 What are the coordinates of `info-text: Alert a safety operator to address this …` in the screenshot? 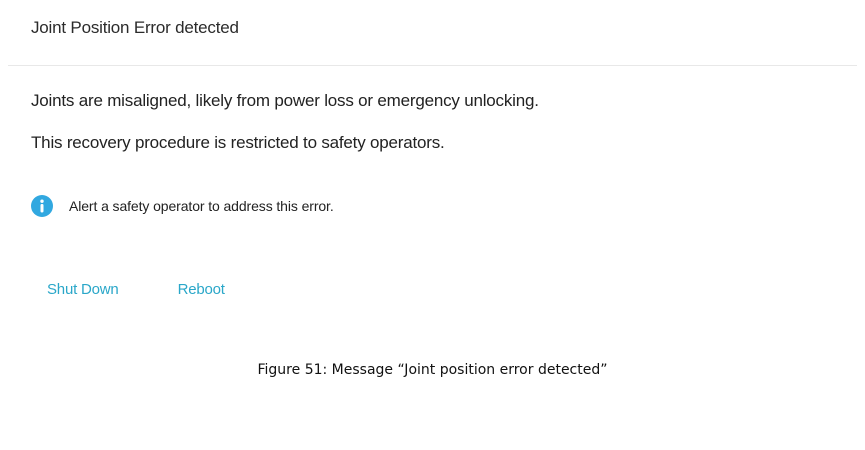 It's located at (201, 206).